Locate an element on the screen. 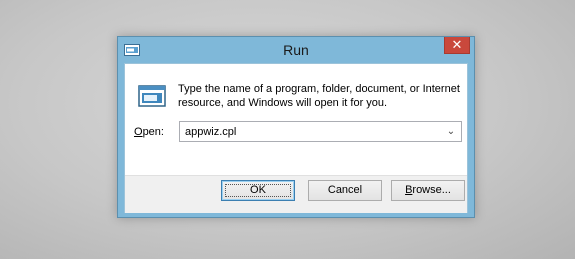 Image resolution: width=575 pixels, height=259 pixels. cancel-button: Cancel is located at coordinates (345, 190).